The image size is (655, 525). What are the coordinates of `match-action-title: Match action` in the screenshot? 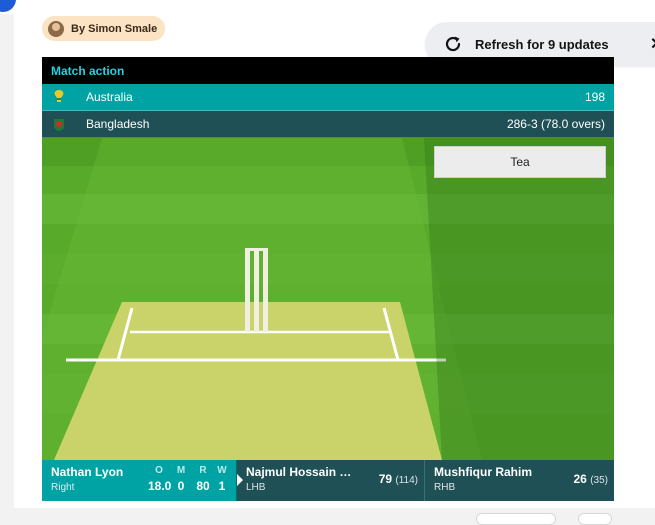 It's located at (328, 70).